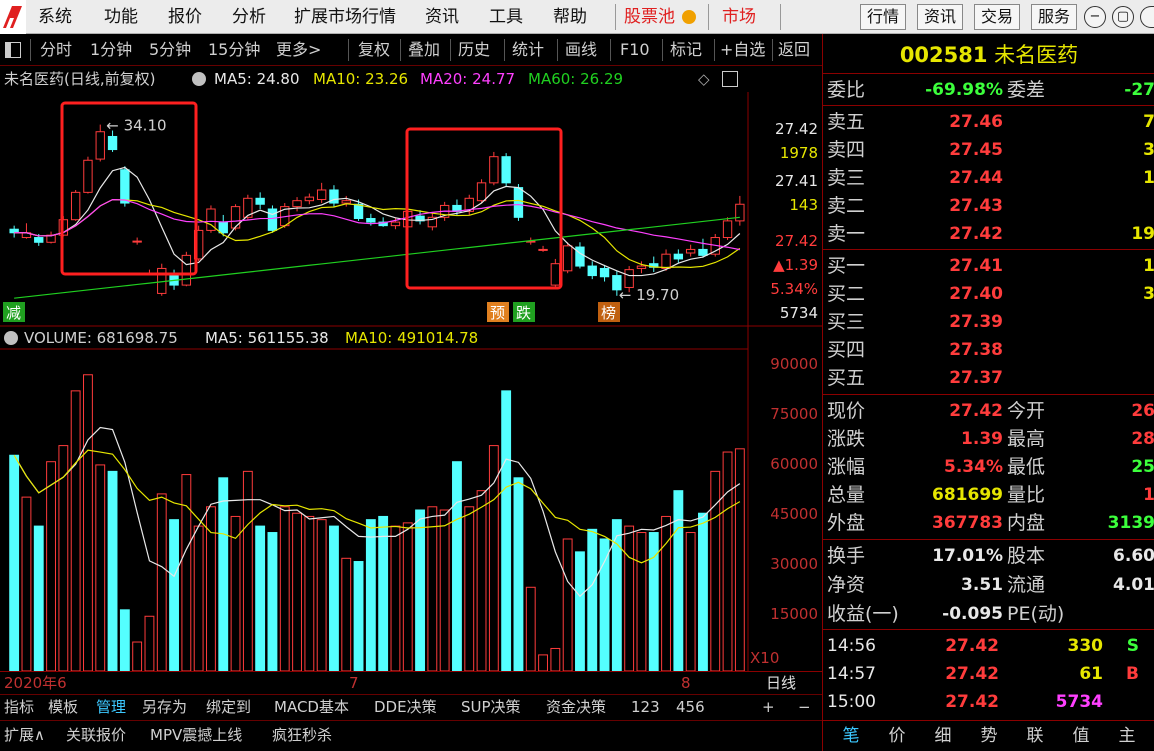  Describe the element at coordinates (976, 378) in the screenshot. I see `buy-price: 27.37` at that location.